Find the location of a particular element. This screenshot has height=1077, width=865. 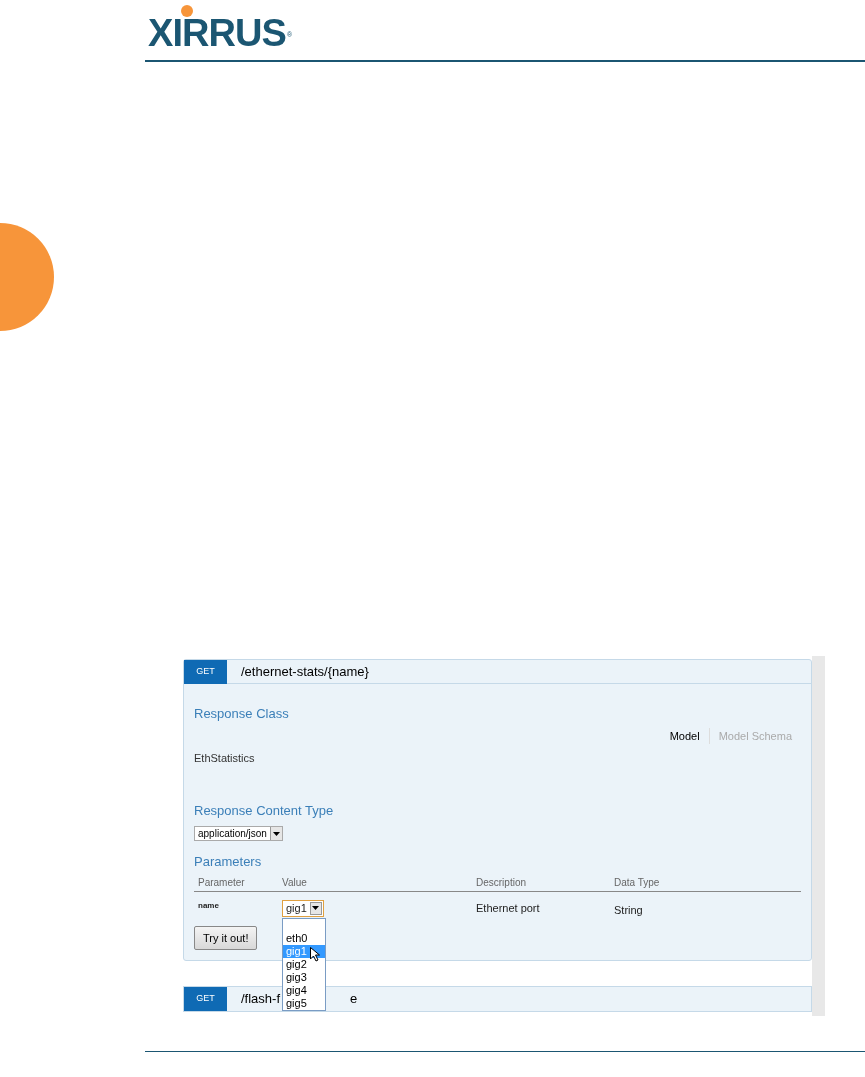

cursor-icon is located at coordinates (315, 954).